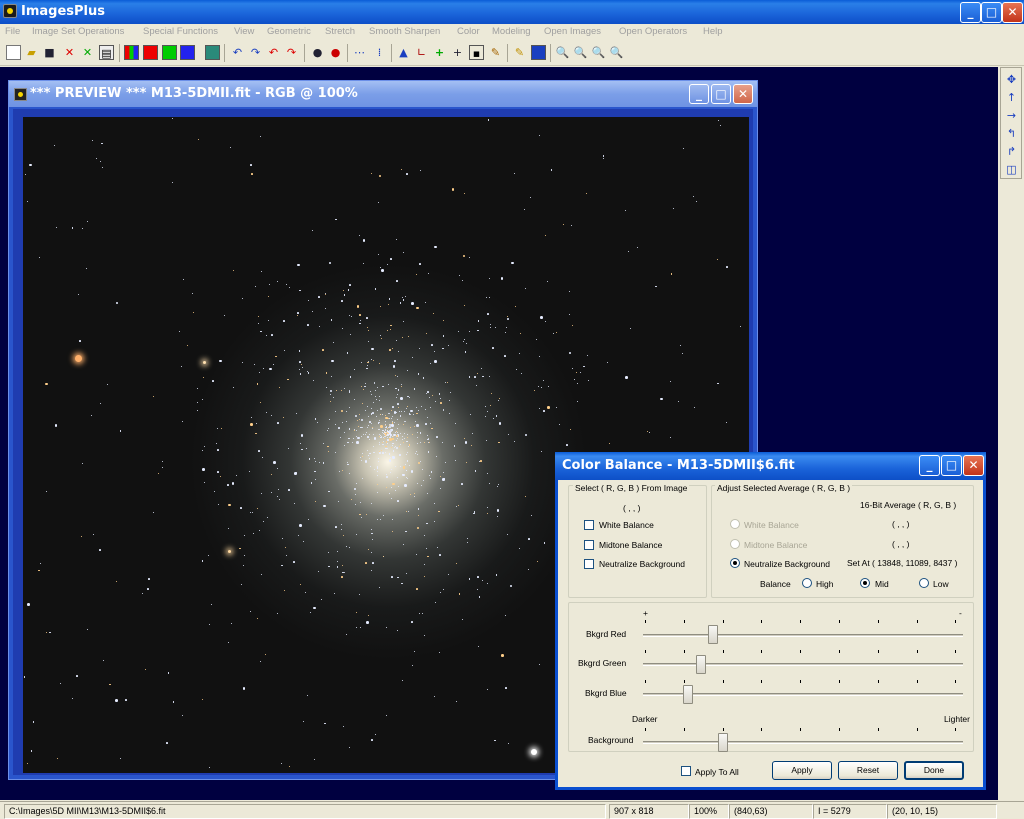  I want to click on rotate-right-icon: ↱, so click(1011, 151).